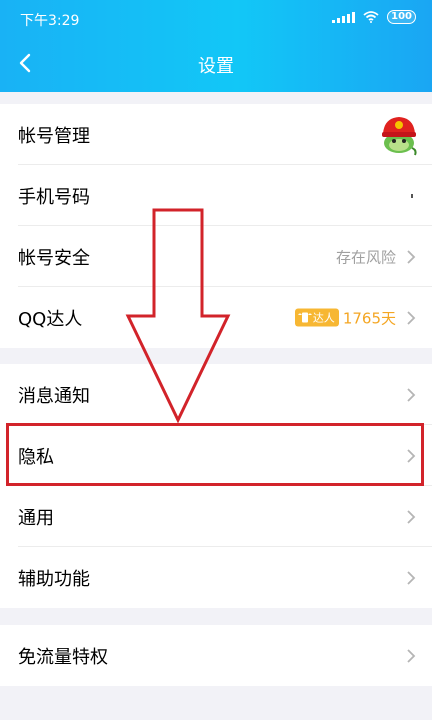  What do you see at coordinates (216, 394) in the screenshot?
I see `settings-row-notifications: 消息通知` at bounding box center [216, 394].